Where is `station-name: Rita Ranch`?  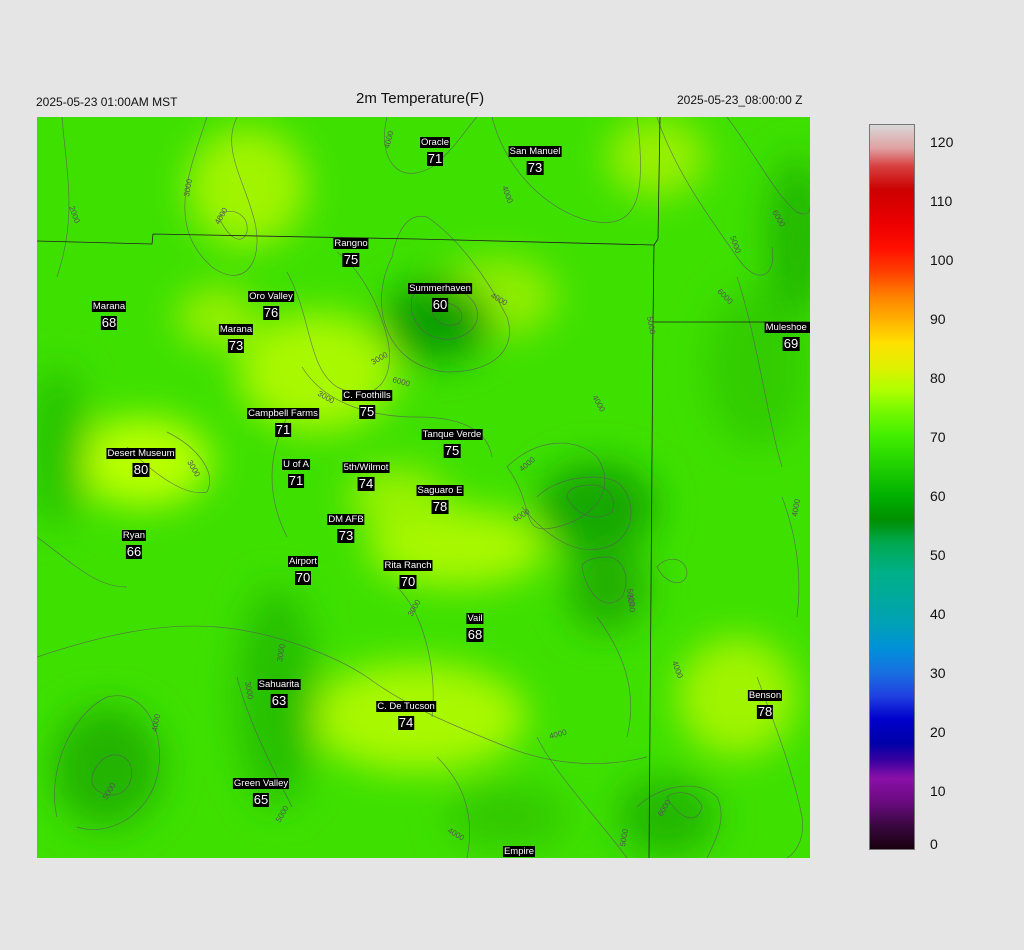
station-name: Rita Ranch is located at coordinates (408, 565).